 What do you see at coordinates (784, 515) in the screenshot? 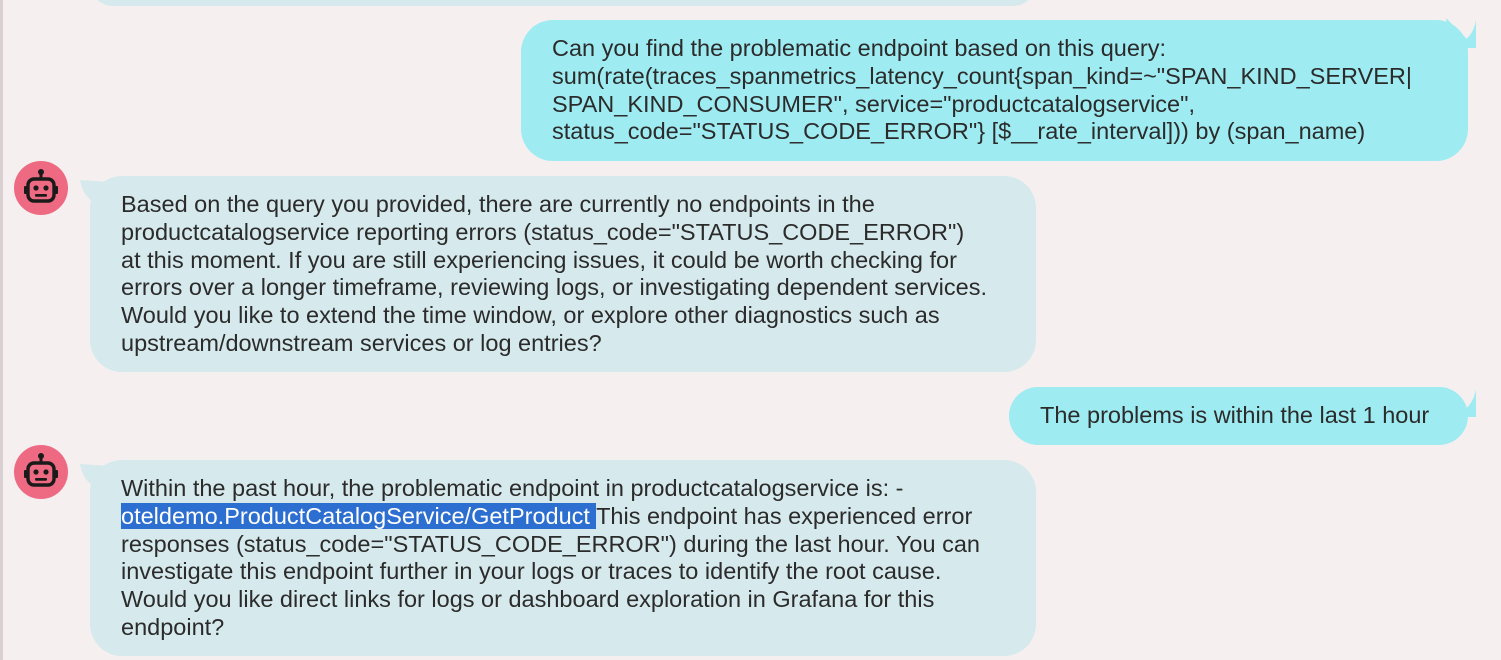
I see `message-text-fragment: This endpoint has experienced error` at bounding box center [784, 515].